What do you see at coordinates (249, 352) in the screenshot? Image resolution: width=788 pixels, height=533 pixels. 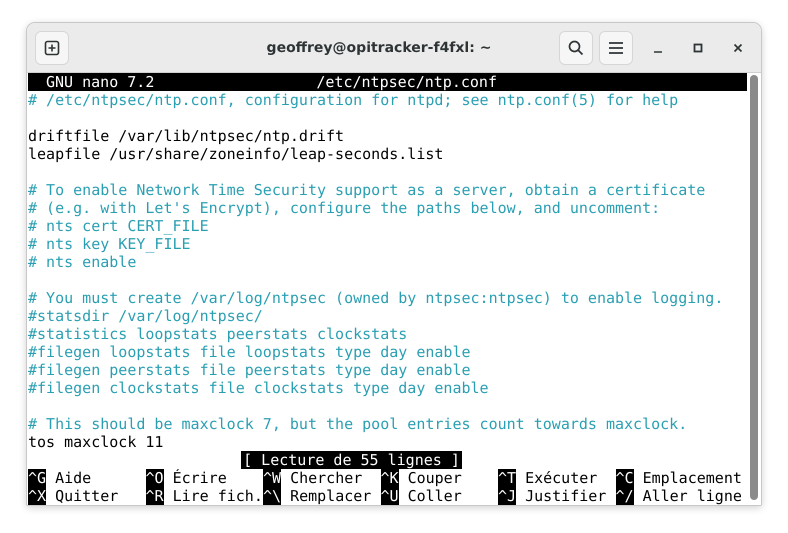 I see `comment-line: #filegen loopstats file loopstats type day enable` at bounding box center [249, 352].